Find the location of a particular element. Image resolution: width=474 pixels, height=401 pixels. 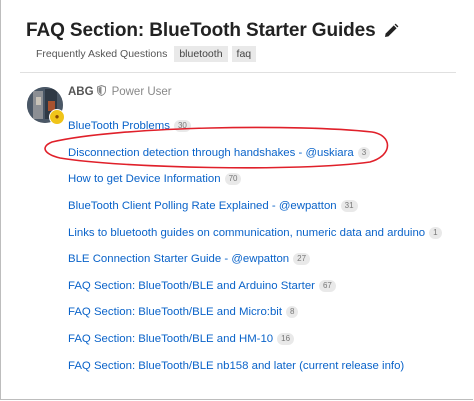

click-count-badge: 3 is located at coordinates (364, 152).